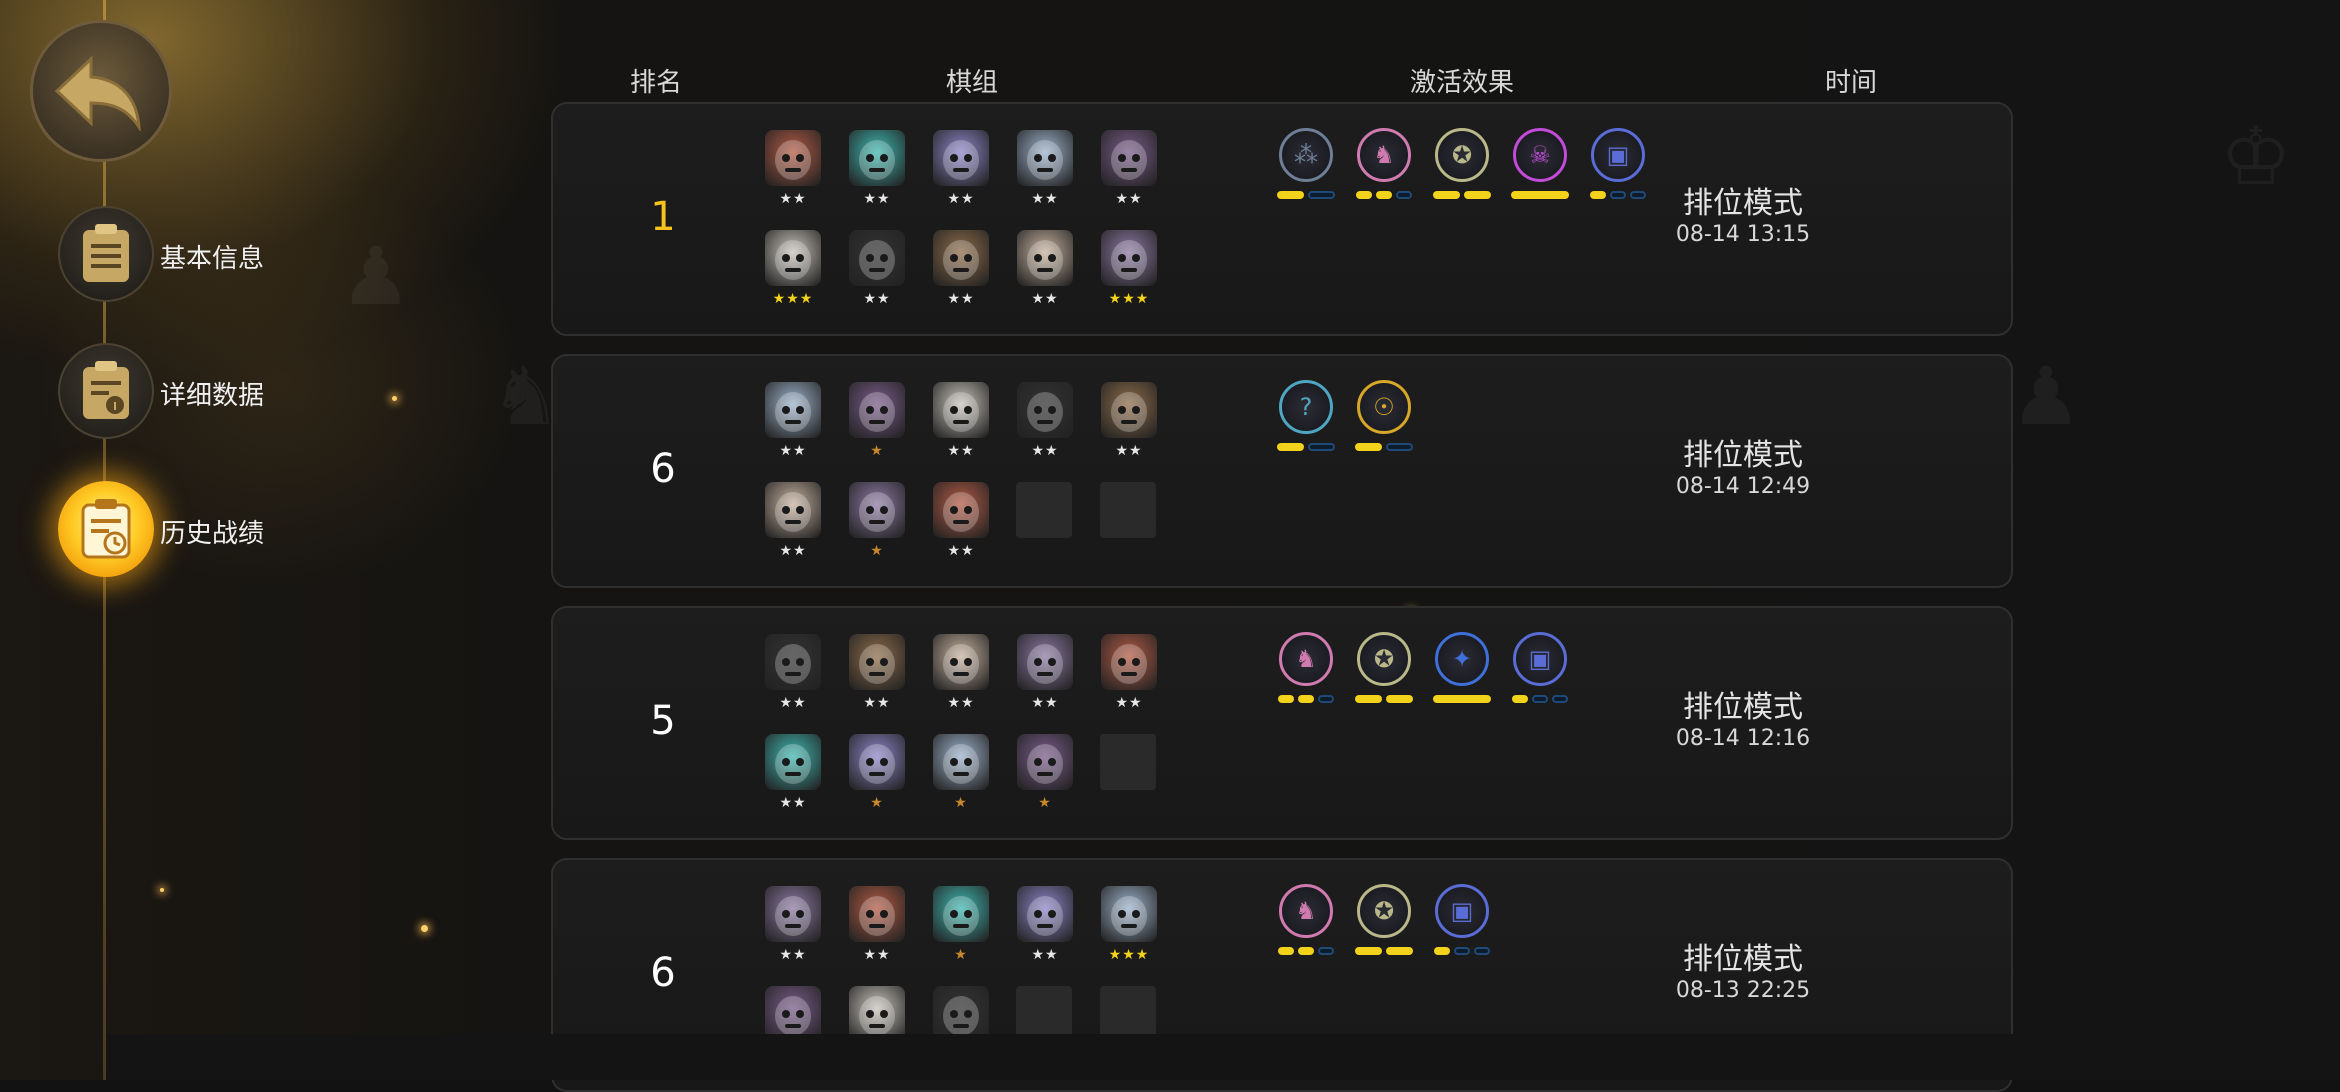 This screenshot has height=1092, width=2340. I want to click on match-card: 6 ★★ ★ ★★ ★★ ★★ ★★ ★ ★★? ☉ 排位模式 08-14 12:49, so click(1282, 471).